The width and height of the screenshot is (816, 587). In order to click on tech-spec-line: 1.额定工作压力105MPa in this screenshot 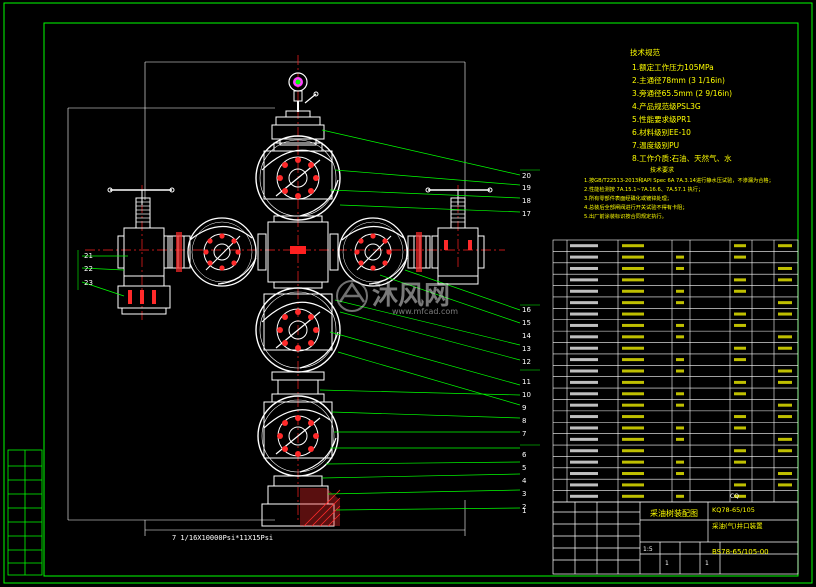, I will do `click(673, 67)`.